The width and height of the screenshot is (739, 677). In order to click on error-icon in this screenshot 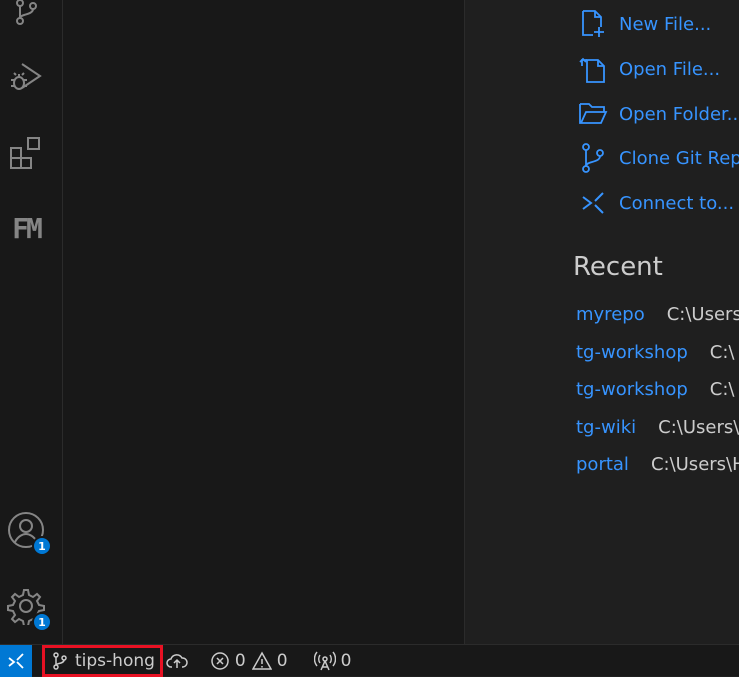, I will do `click(220, 660)`.